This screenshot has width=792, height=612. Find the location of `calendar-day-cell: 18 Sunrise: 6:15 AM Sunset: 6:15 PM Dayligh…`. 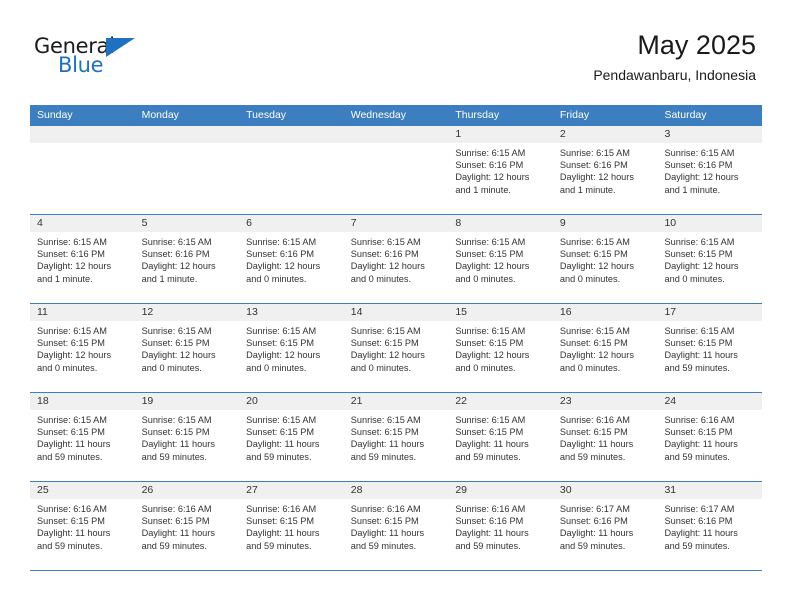

calendar-day-cell: 18 Sunrise: 6:15 AM Sunset: 6:15 PM Dayligh… is located at coordinates (82, 437).